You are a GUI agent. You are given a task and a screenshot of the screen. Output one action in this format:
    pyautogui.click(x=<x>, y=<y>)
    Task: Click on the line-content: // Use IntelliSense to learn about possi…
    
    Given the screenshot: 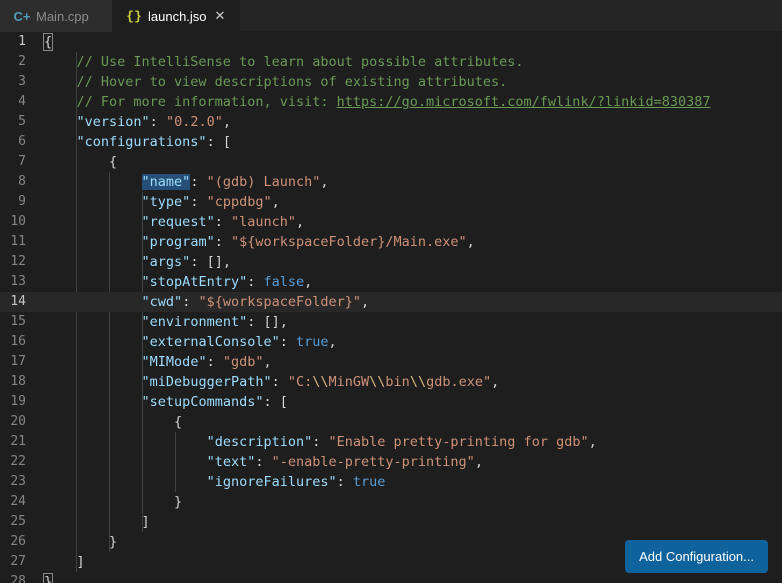 What is the action you would take?
    pyautogui.click(x=413, y=62)
    